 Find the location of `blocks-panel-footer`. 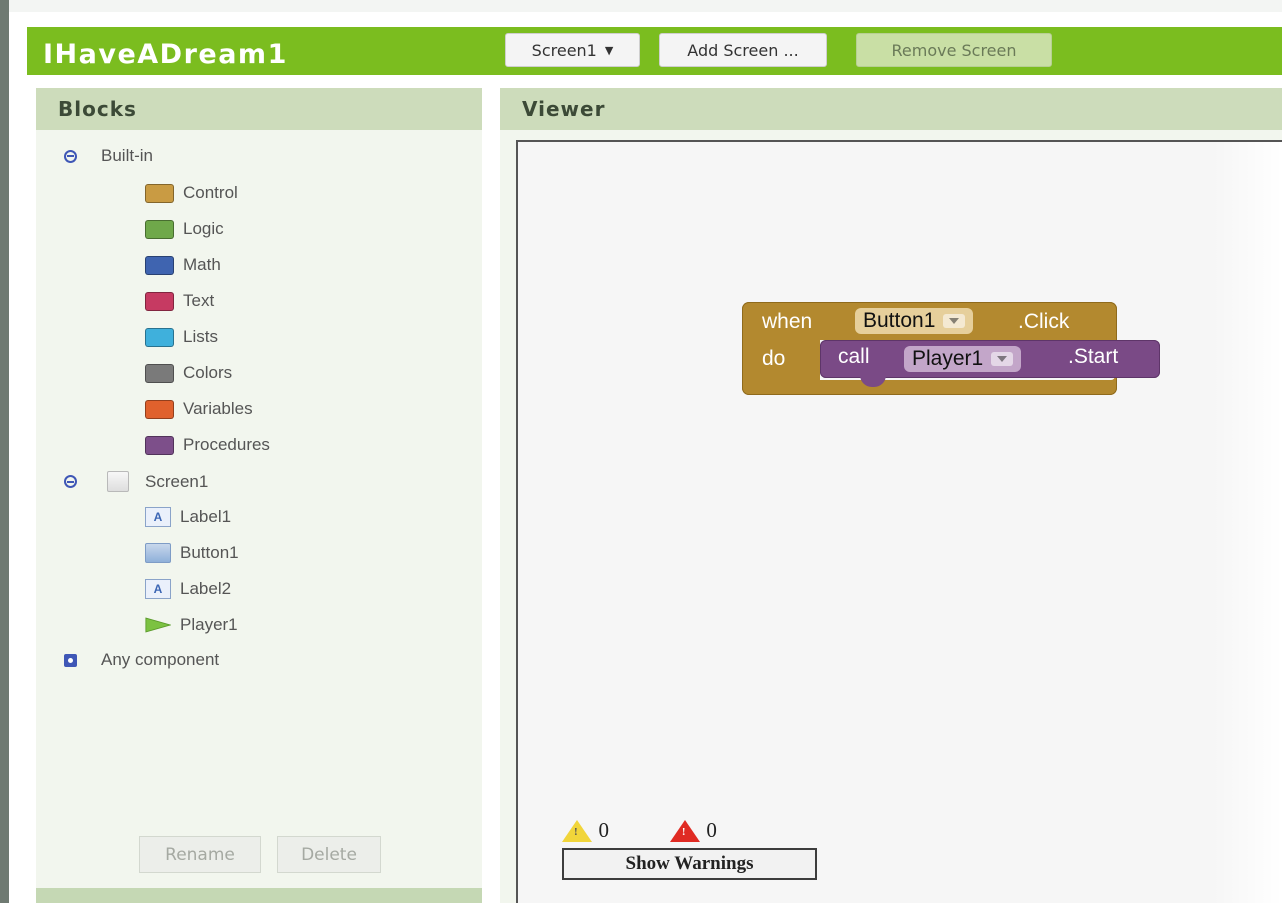

blocks-panel-footer is located at coordinates (259, 895).